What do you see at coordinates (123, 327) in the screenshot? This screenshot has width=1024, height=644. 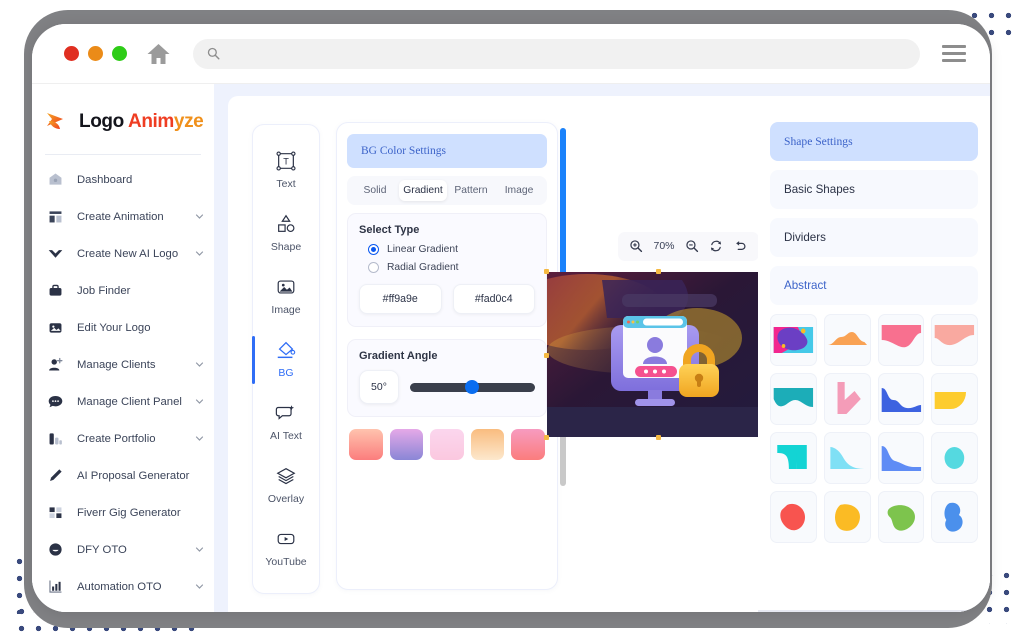 I see `sidebar-item-edit-your-logo: Edit Your Logo` at bounding box center [123, 327].